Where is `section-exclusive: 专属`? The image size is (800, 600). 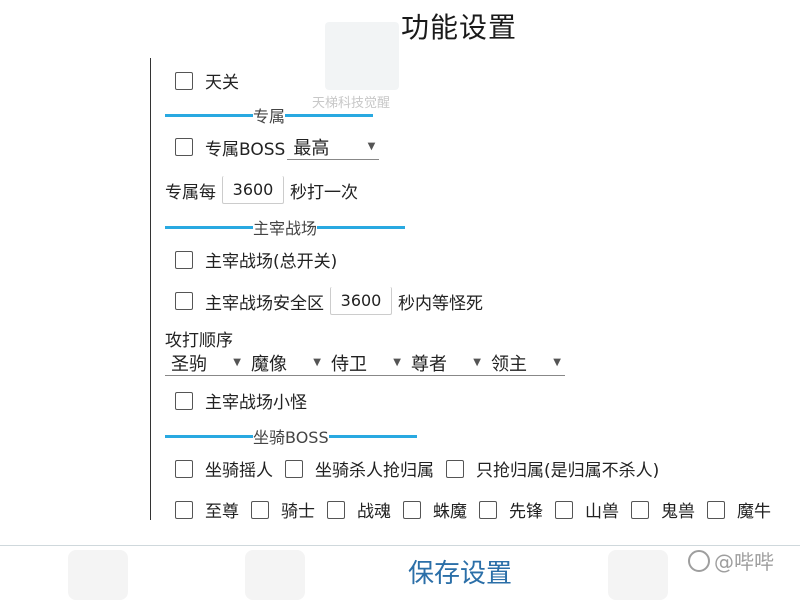
section-exclusive: 专属 is located at coordinates (269, 115).